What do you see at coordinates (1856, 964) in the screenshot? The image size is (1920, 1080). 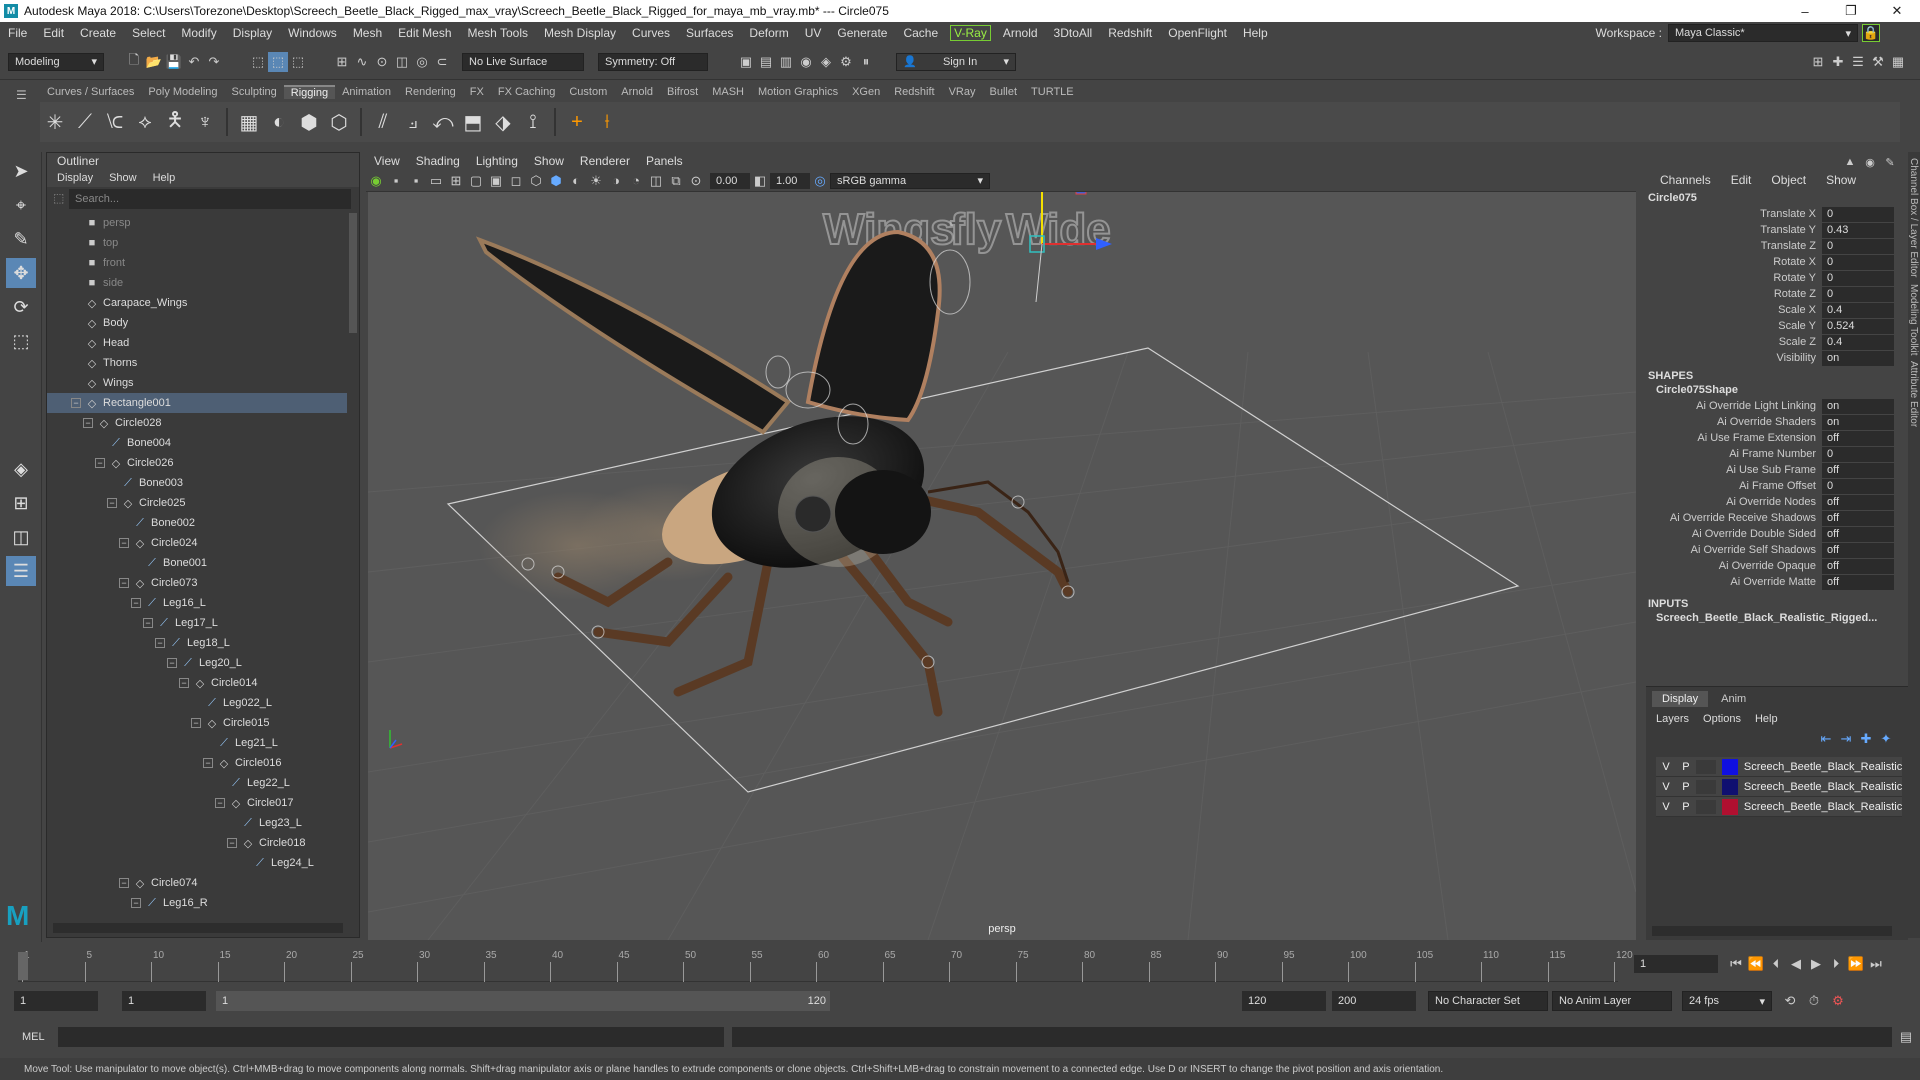 I see `step-forward-key-icon: ⏩` at bounding box center [1856, 964].